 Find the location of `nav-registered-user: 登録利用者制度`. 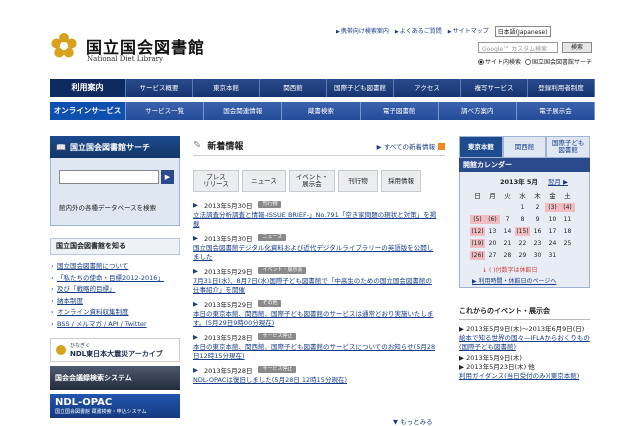

nav-registered-user: 登録利用者制度 is located at coordinates (561, 88).